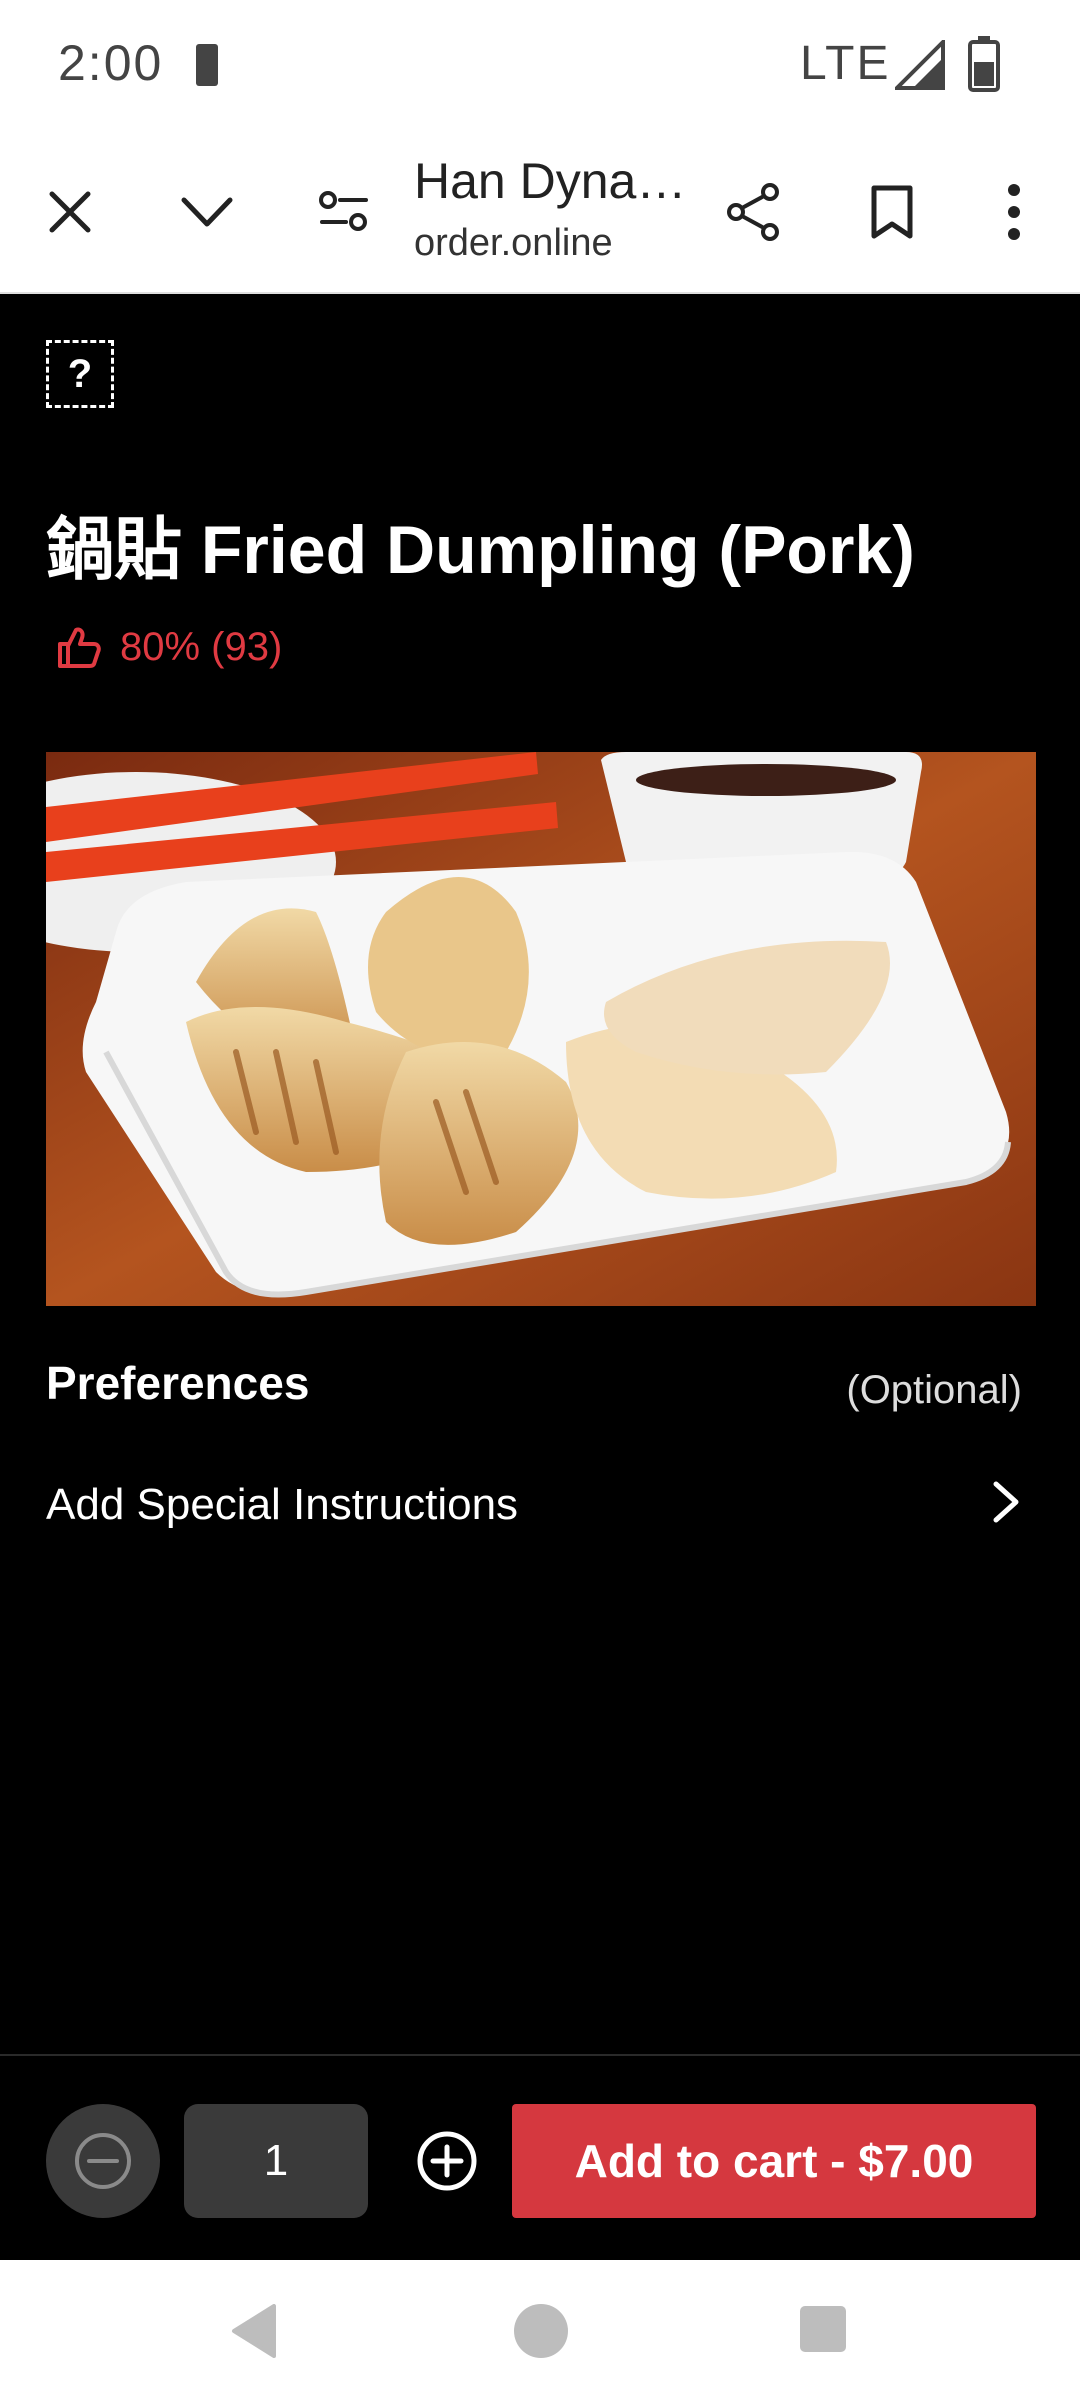 This screenshot has height=2400, width=1080. What do you see at coordinates (1006, 1502) in the screenshot?
I see `chevron-right-icon` at bounding box center [1006, 1502].